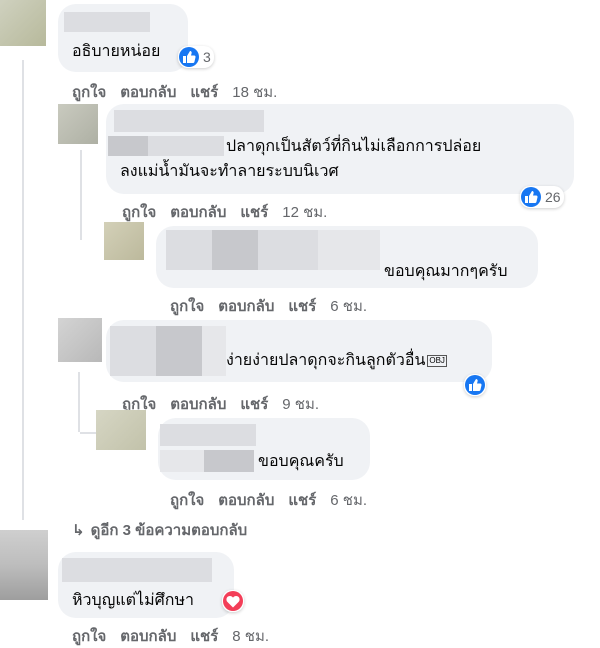 This screenshot has width=600, height=648. Describe the element at coordinates (231, 212) in the screenshot. I see `comment-actions: ถูกใจ ตอบกลับ แชร์ 12 ชม.` at that location.